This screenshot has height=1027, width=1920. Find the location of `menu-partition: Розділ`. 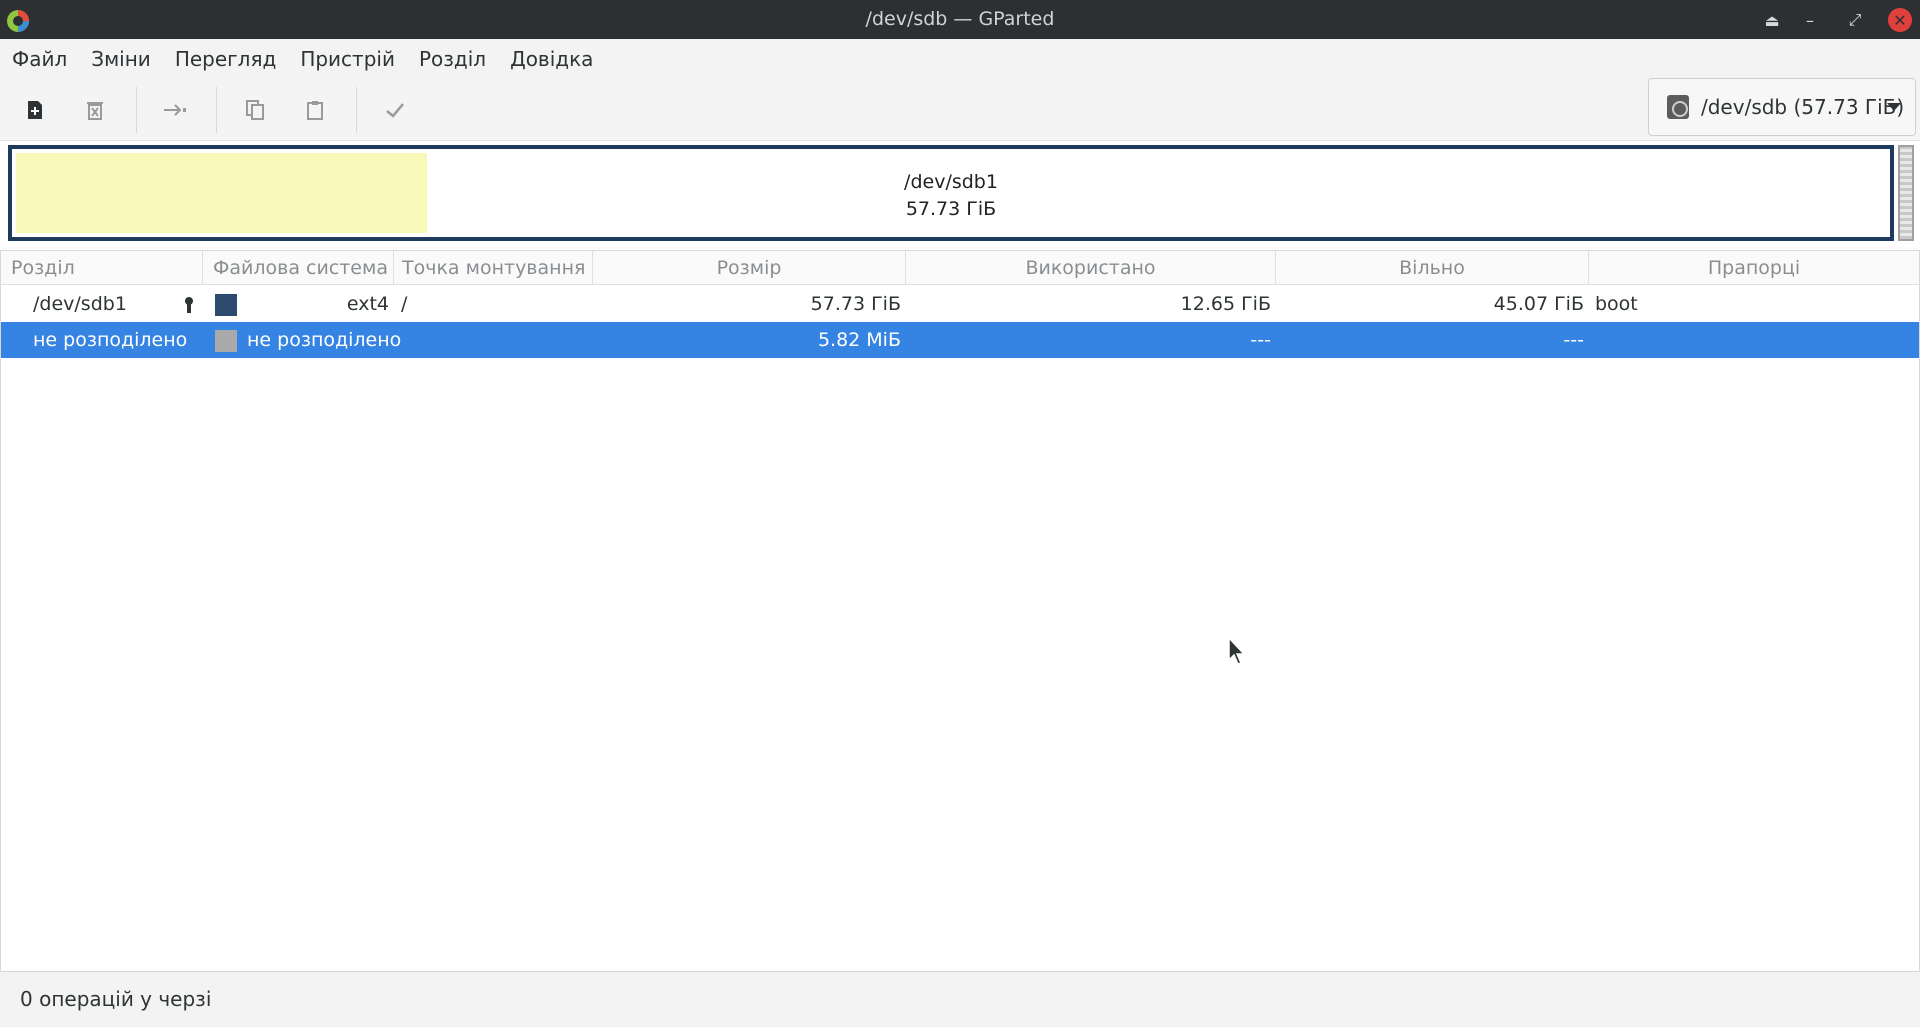

menu-partition: Розділ is located at coordinates (452, 59).